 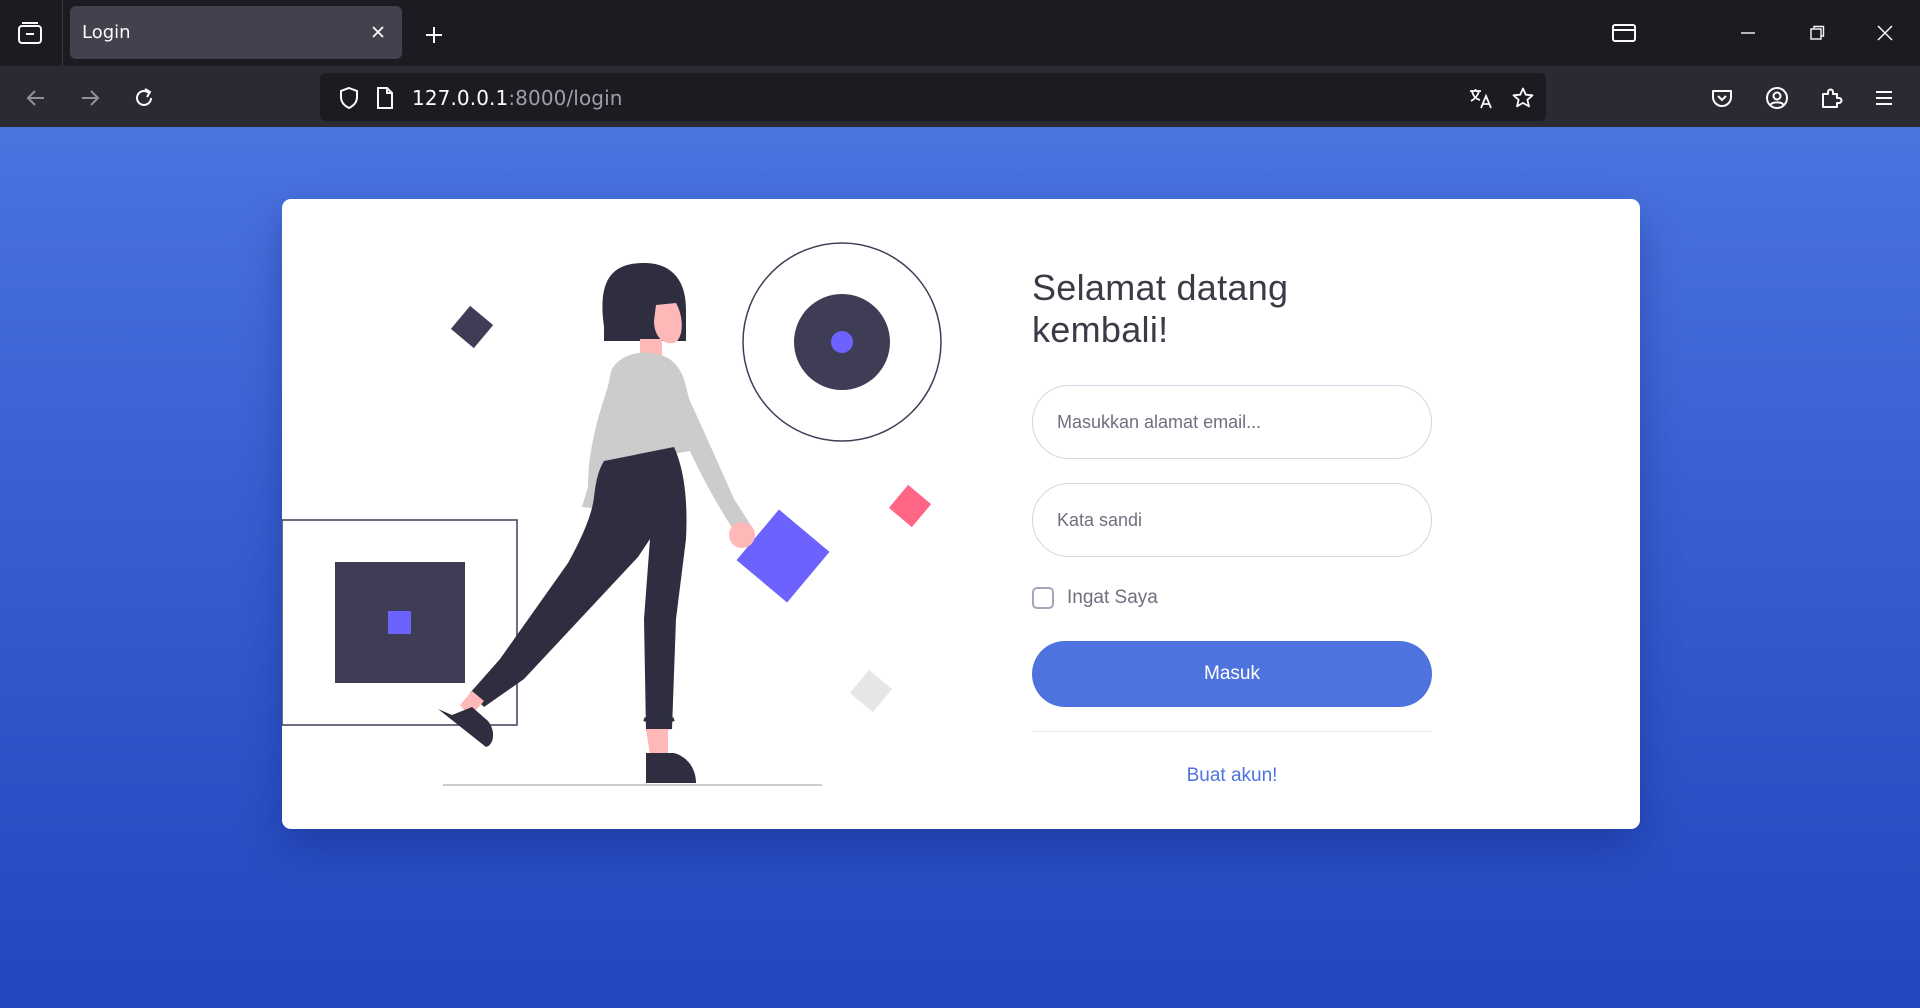 What do you see at coordinates (933, 97) in the screenshot?
I see `address-bar: 127.0.0.1:8000/login` at bounding box center [933, 97].